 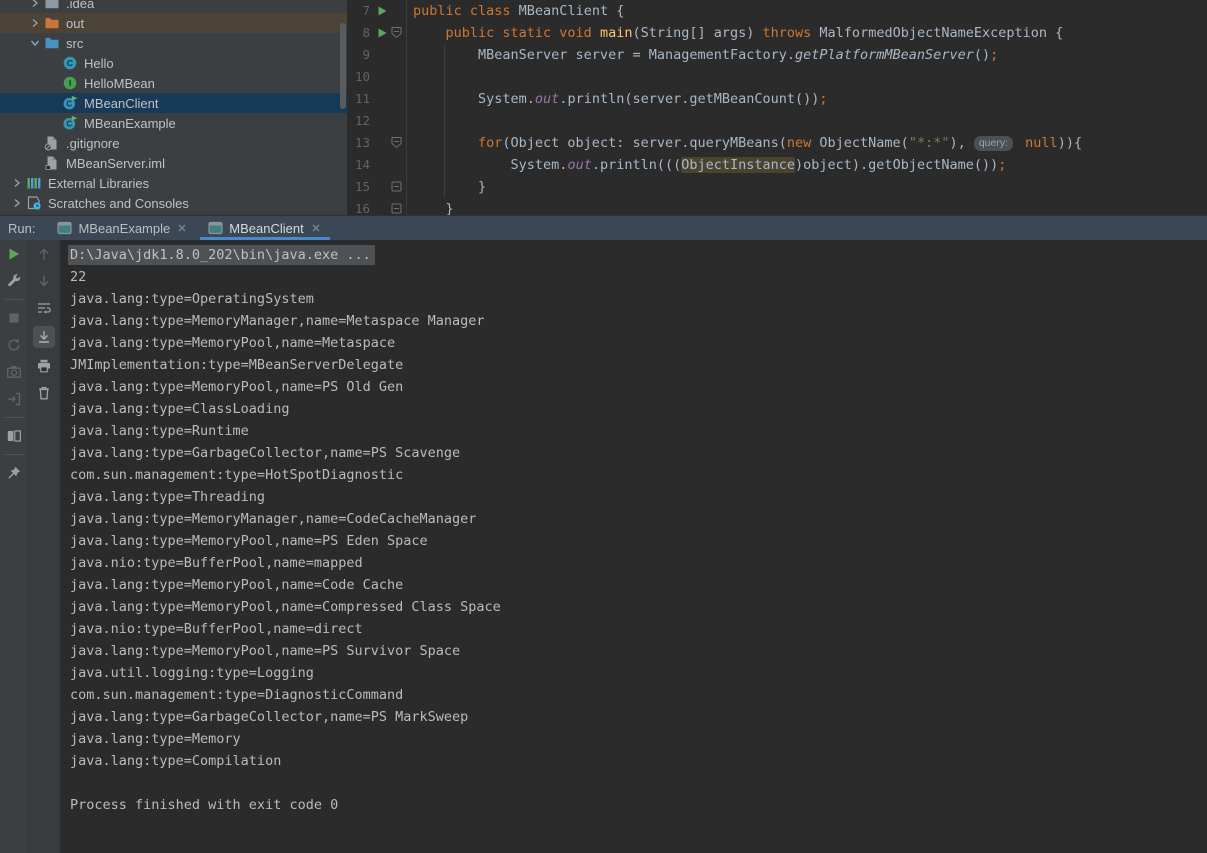 What do you see at coordinates (159, 431) in the screenshot?
I see `console-line: java.lang:type=Runtime` at bounding box center [159, 431].